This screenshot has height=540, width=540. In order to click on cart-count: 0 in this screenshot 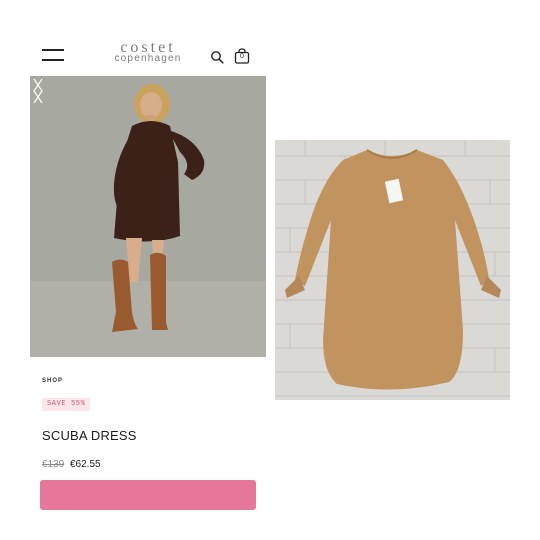, I will do `click(242, 56)`.